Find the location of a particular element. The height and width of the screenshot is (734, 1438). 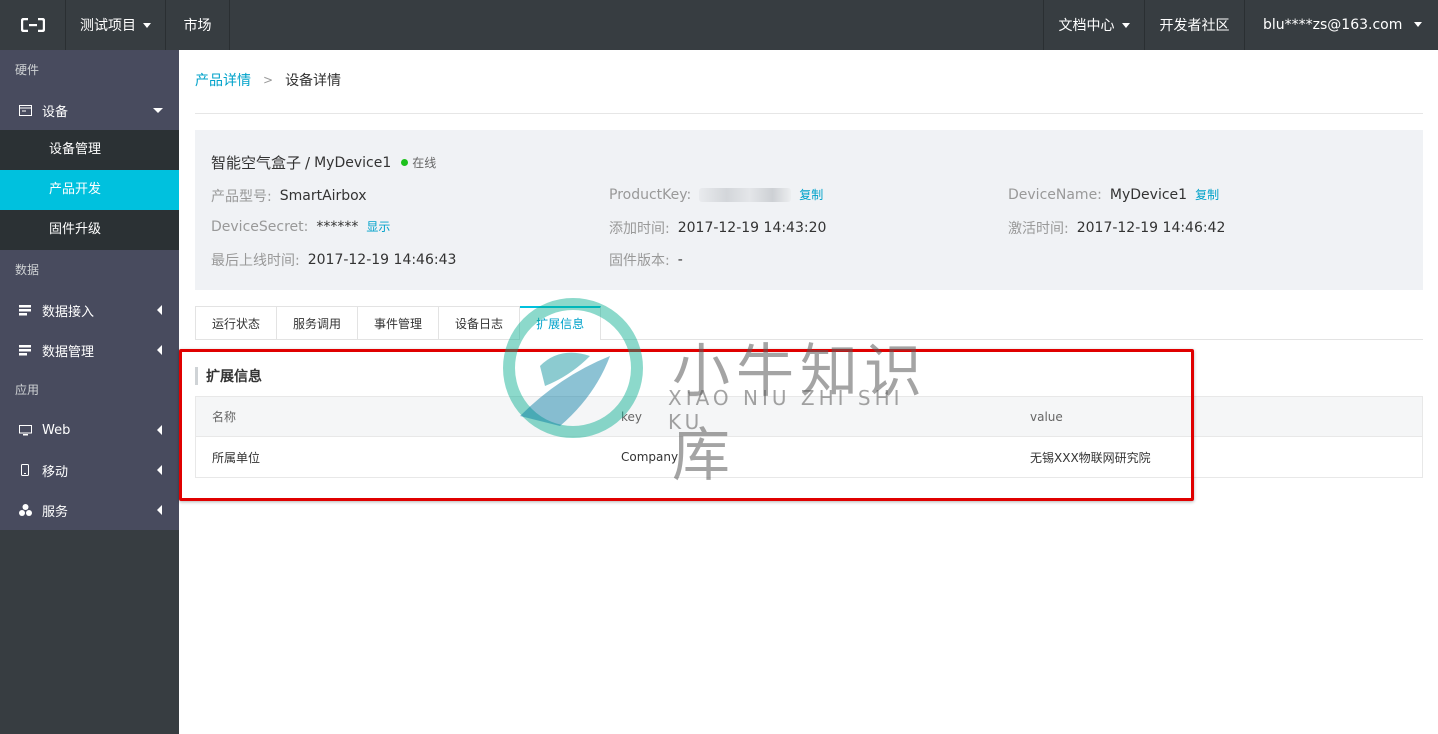

sidebar-item-data-mgmt: 数据管理 is located at coordinates (89, 350).